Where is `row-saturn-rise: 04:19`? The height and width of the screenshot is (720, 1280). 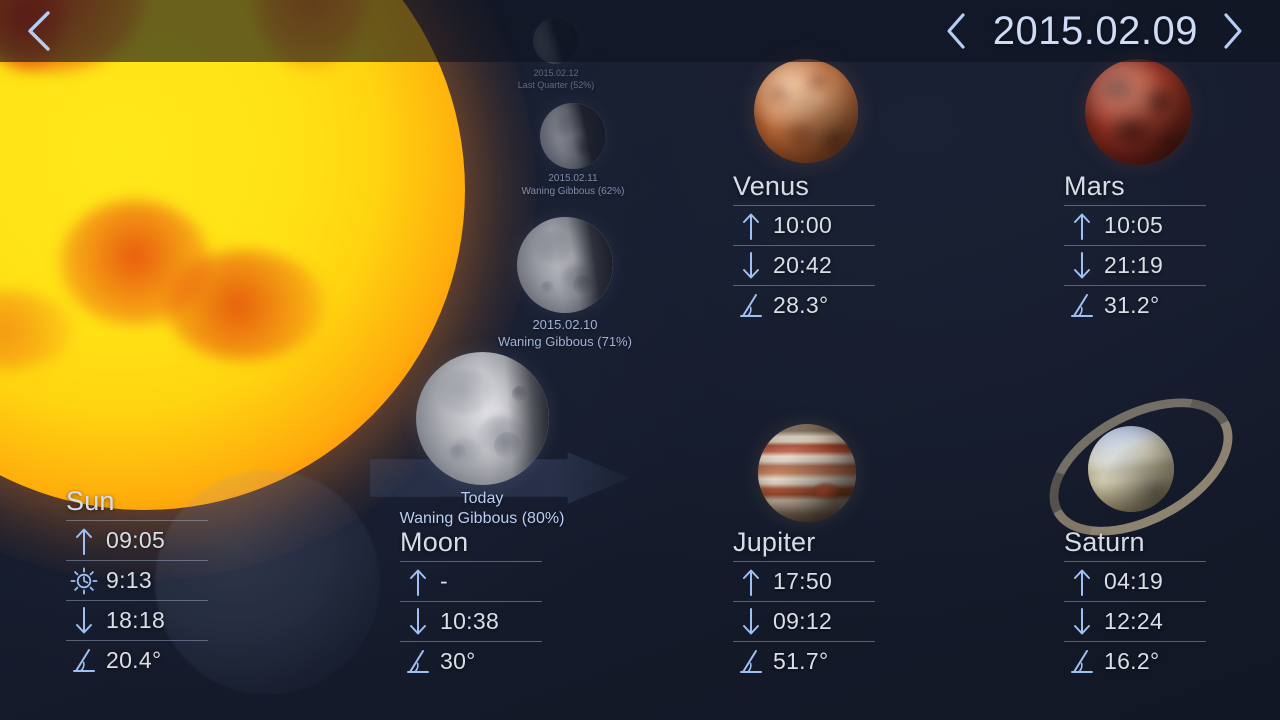 row-saturn-rise: 04:19 is located at coordinates (1135, 581).